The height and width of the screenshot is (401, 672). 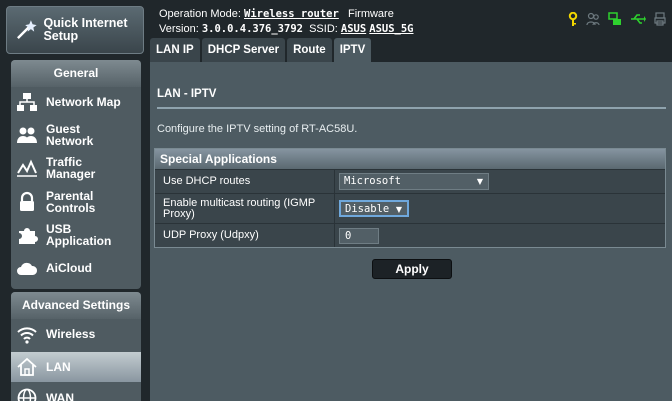 I want to click on page-title: LAN - IPTV, so click(x=187, y=94).